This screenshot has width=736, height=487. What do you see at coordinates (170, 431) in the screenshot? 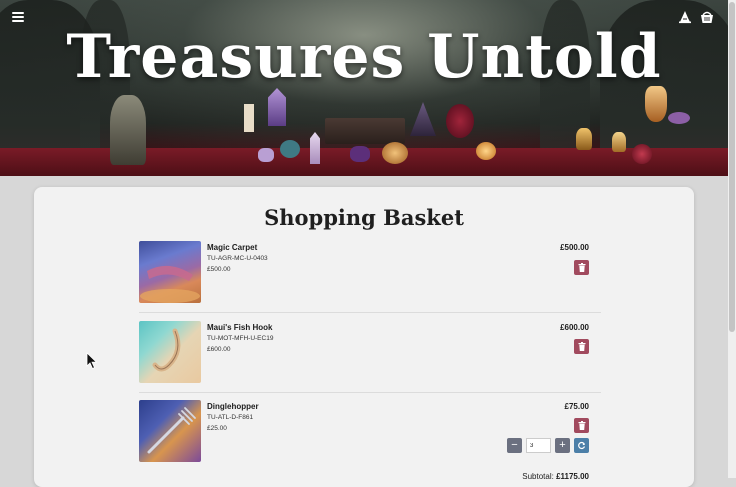
I see `dinglehopper-image` at bounding box center [170, 431].